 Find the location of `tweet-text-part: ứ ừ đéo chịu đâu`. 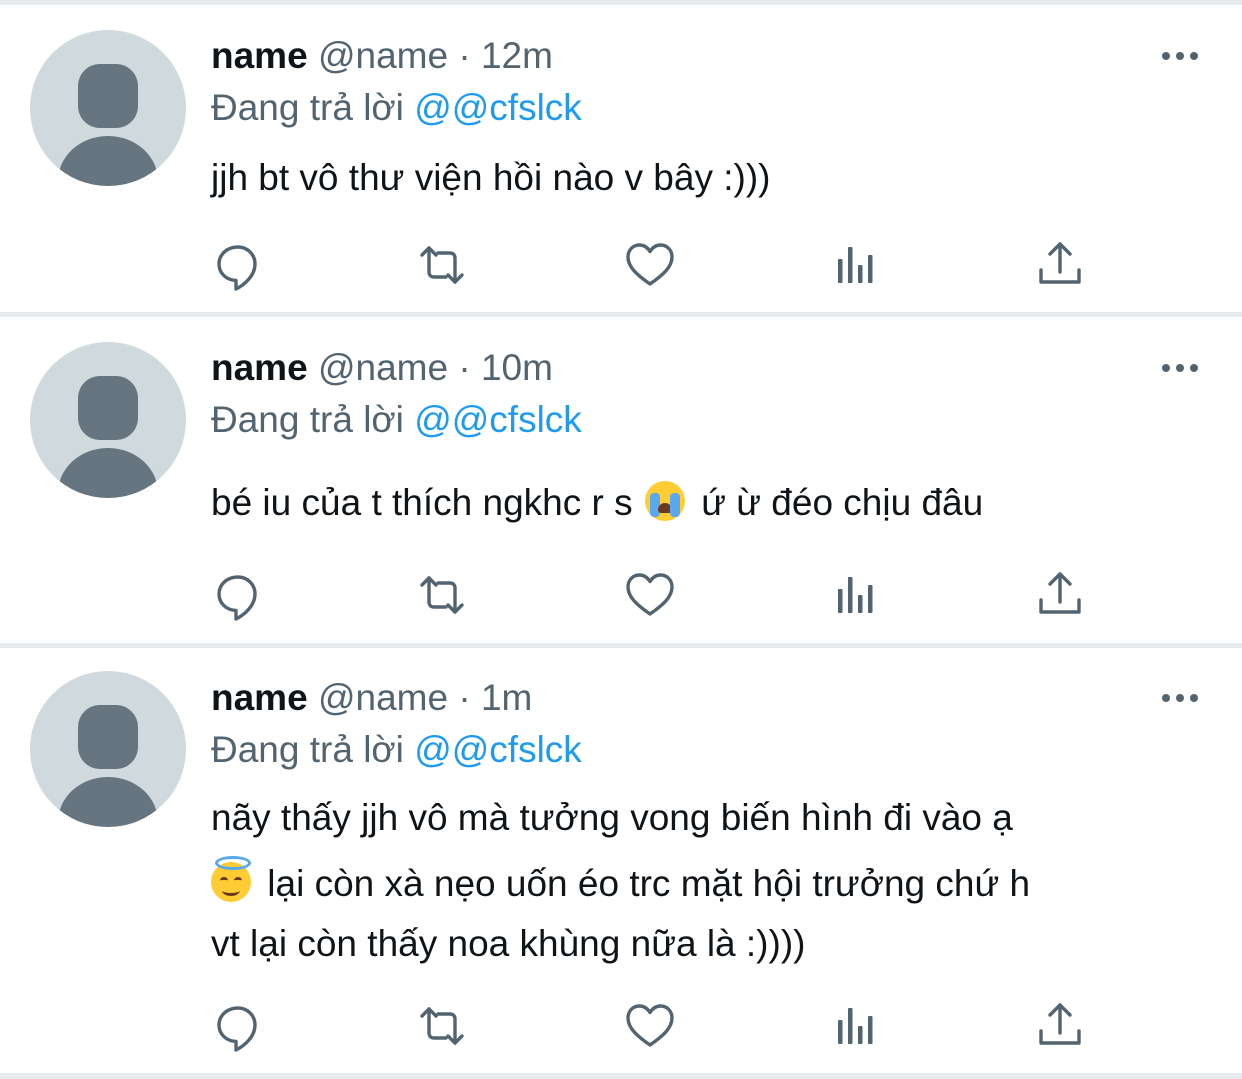

tweet-text-part: ứ ừ đéo chịu đâu is located at coordinates (842, 502).